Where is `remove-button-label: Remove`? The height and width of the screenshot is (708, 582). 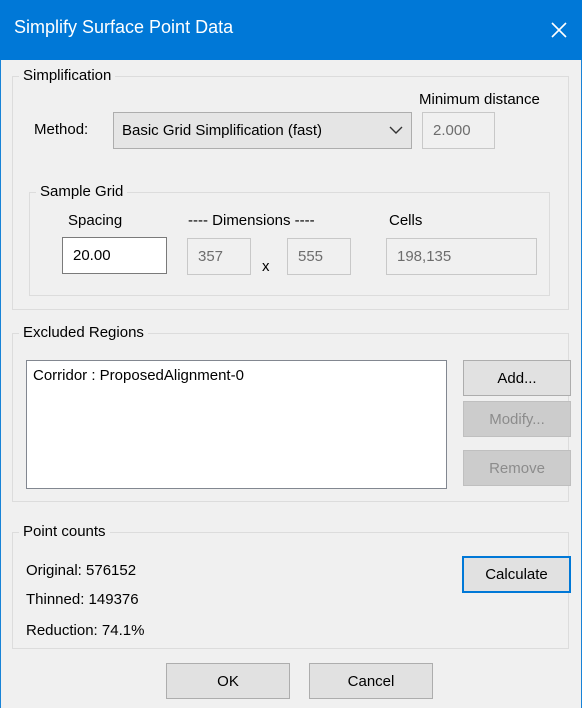
remove-button-label: Remove is located at coordinates (517, 468).